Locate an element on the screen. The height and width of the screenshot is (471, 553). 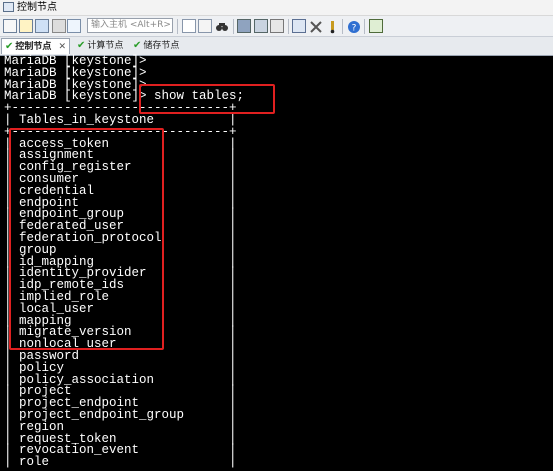
tab-label: 控制节点 is located at coordinates (33, 47).